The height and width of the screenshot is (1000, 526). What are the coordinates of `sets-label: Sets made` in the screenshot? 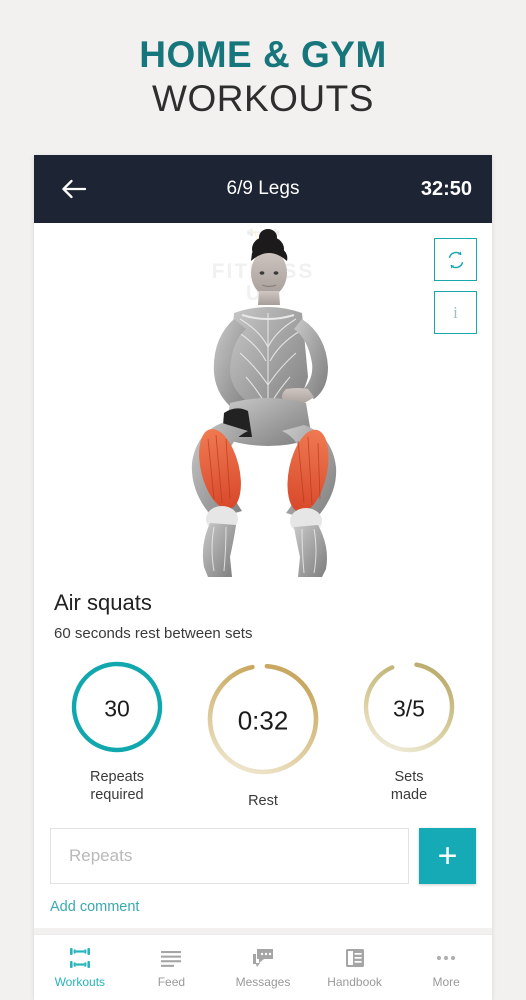 It's located at (409, 786).